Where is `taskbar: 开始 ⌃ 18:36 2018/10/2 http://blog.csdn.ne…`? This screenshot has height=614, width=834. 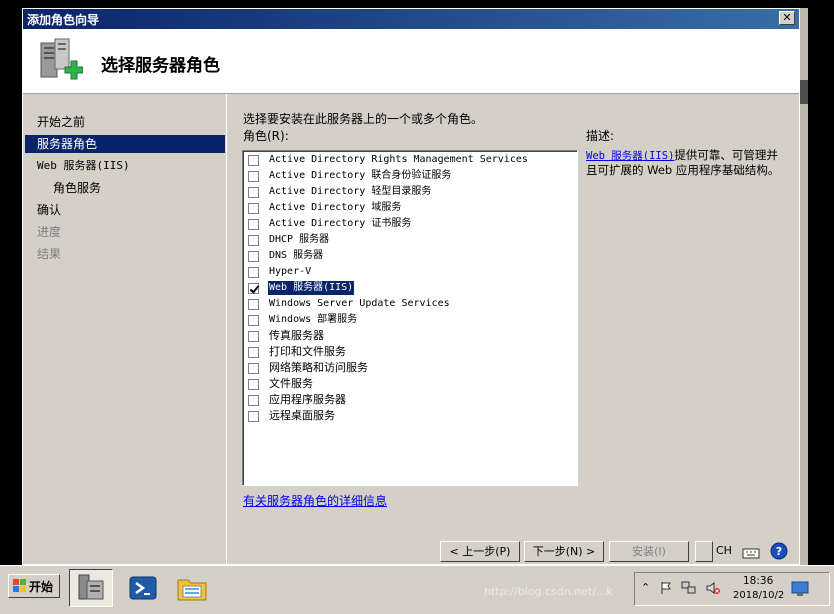
taskbar: 开始 ⌃ 18:36 2018/10/2 http://blog.csdn.ne… is located at coordinates (417, 589).